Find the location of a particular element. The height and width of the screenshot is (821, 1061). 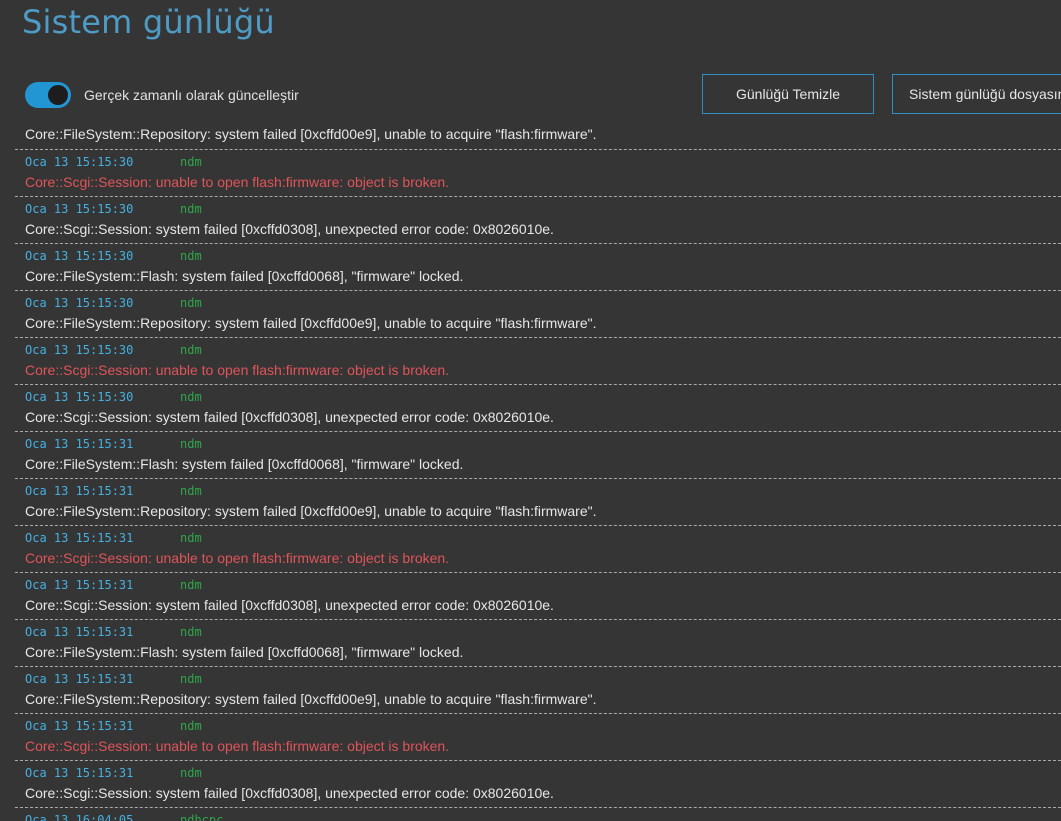

realtime-update-toggle is located at coordinates (48, 95).